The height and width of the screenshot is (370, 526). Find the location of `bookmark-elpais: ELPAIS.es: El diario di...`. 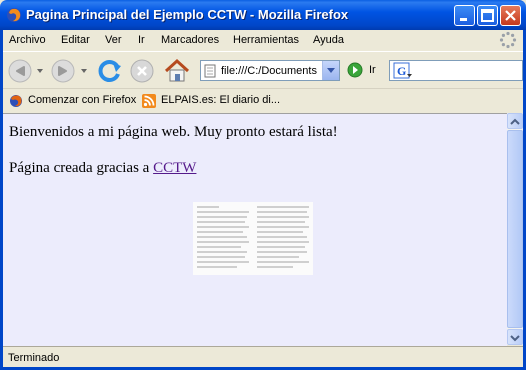

bookmark-elpais: ELPAIS.es: El diario di... is located at coordinates (220, 100).